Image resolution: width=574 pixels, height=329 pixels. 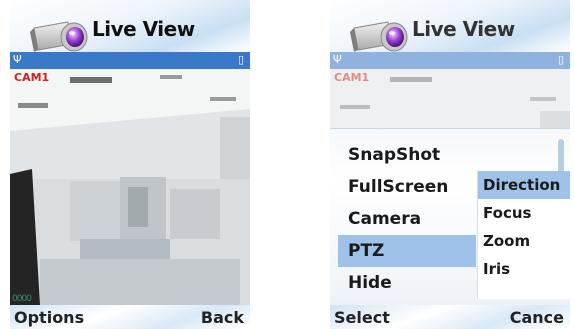 What do you see at coordinates (49, 317) in the screenshot?
I see `options-softkey: Options` at bounding box center [49, 317].